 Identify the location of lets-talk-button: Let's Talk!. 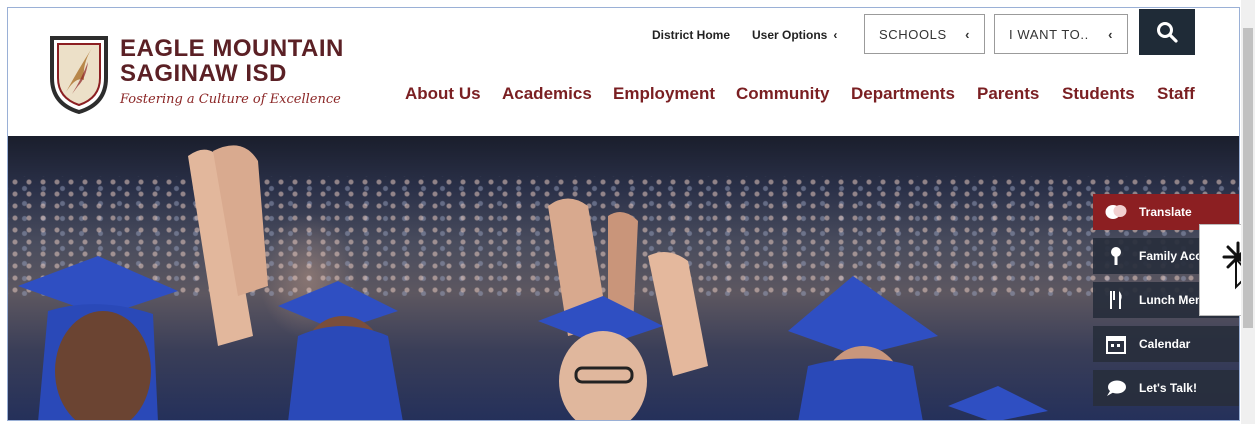
(1166, 388).